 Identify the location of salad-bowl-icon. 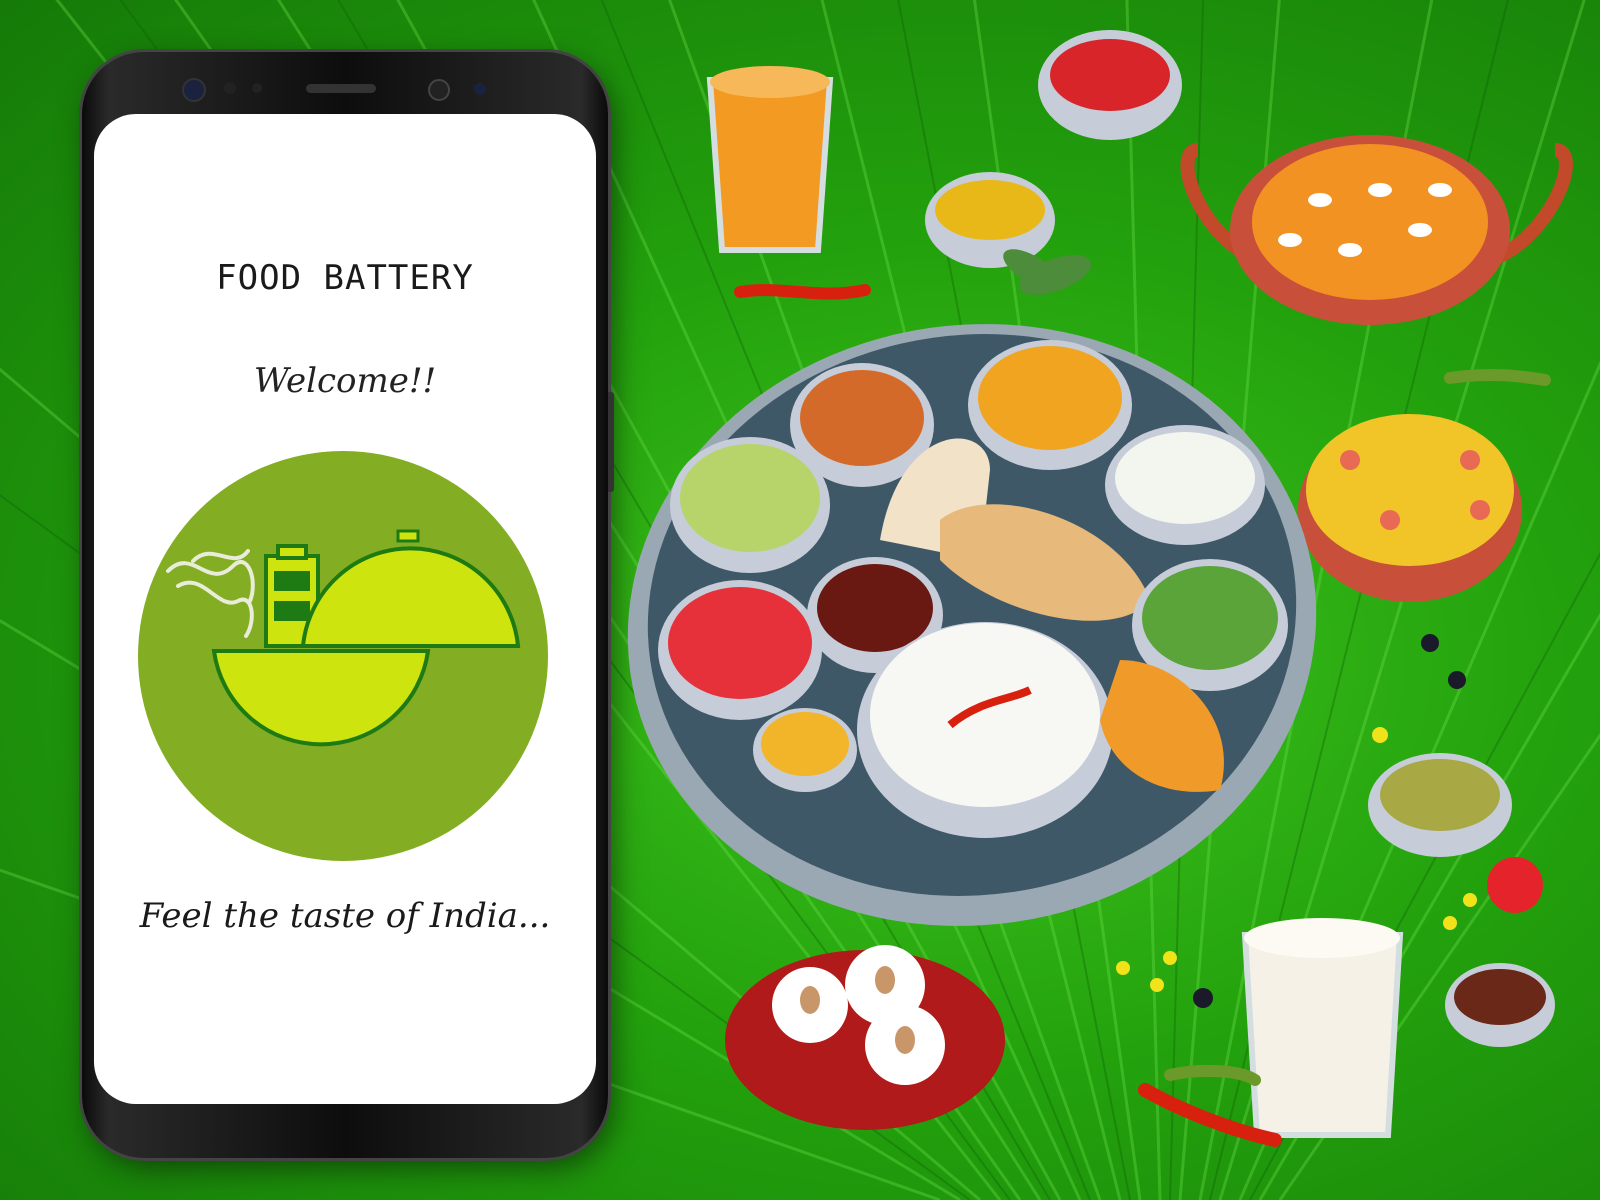
(740, 650).